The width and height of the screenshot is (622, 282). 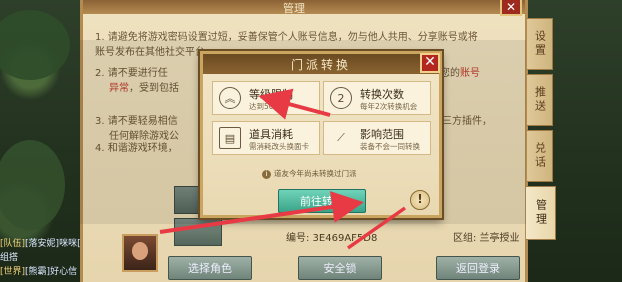 I want to click on tab-settings: 设置, so click(x=540, y=44).